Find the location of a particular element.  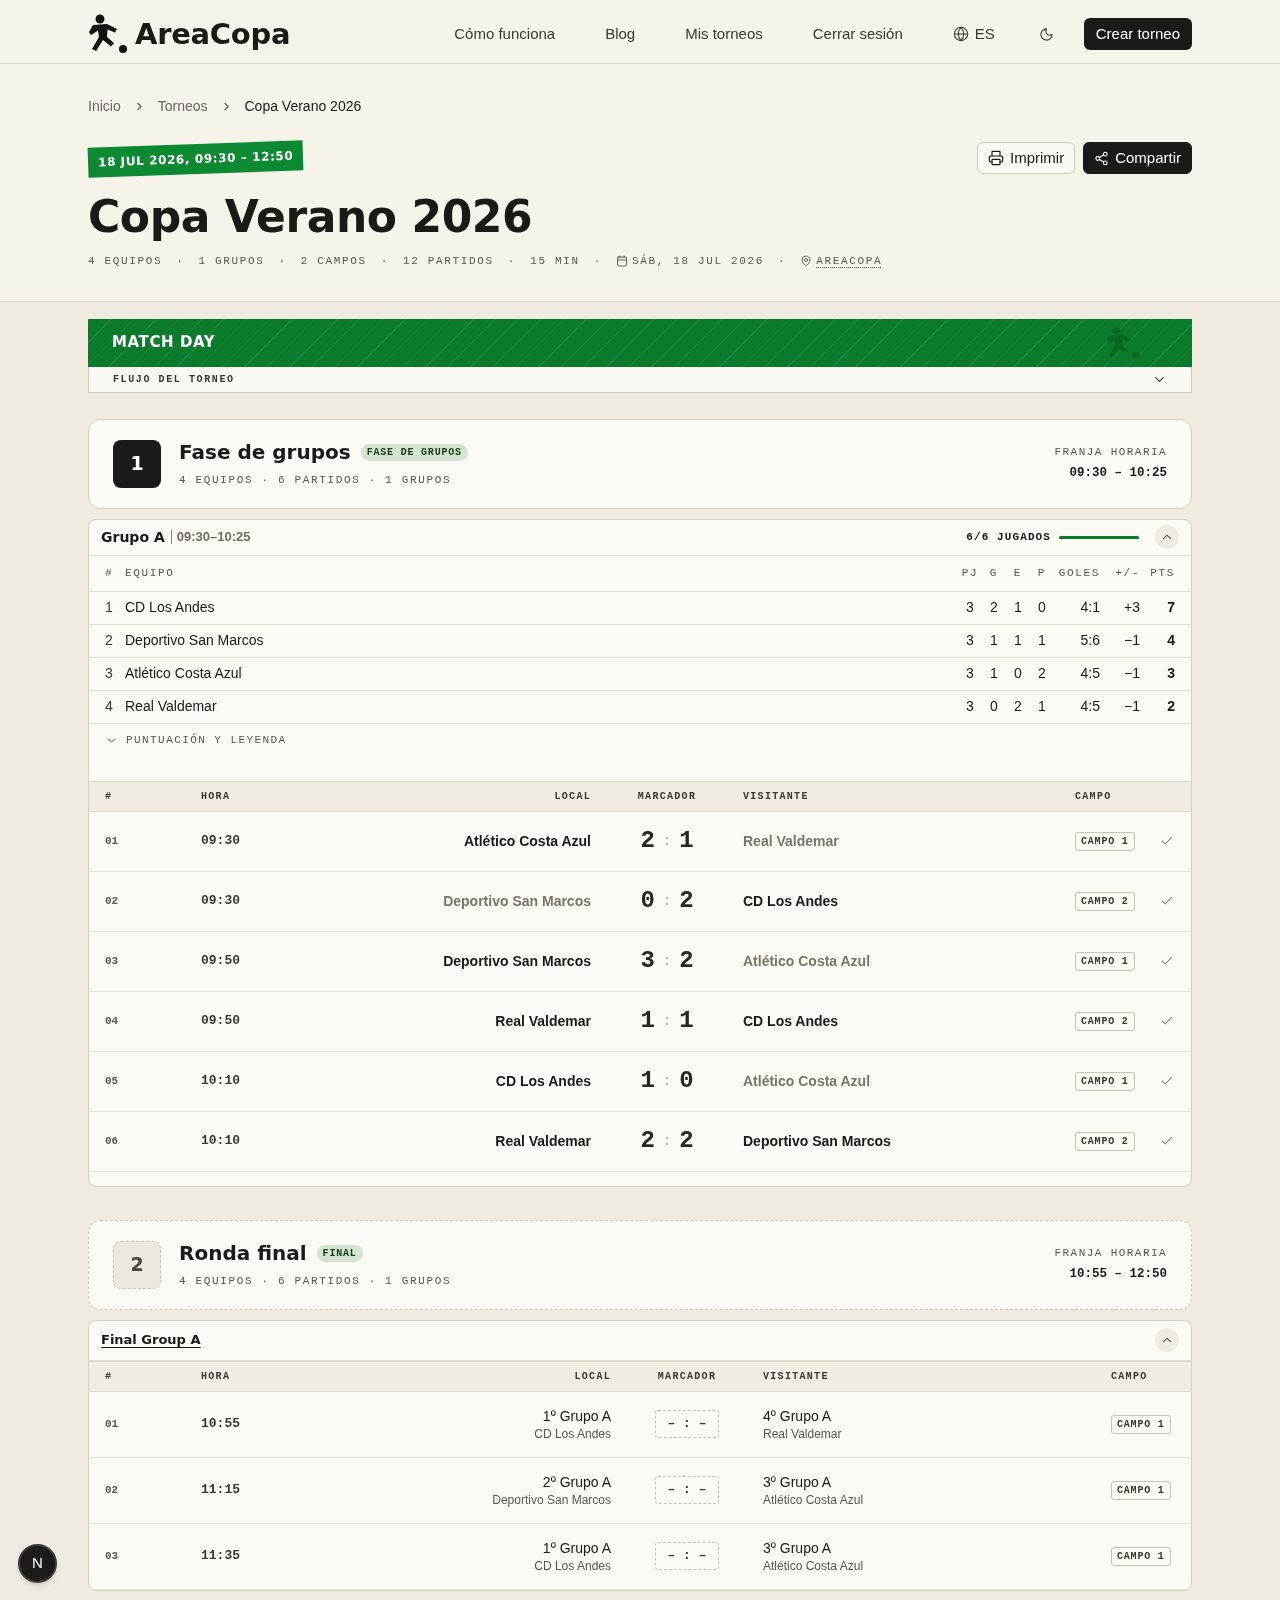

nav-link: Cerrar sesión is located at coordinates (857, 34).